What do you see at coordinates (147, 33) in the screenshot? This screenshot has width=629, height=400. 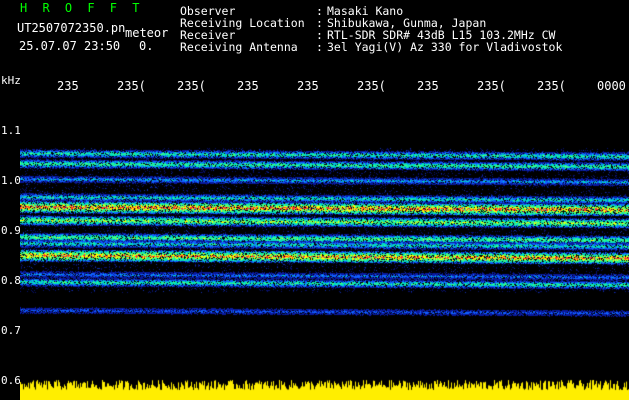 I see `mode-label: meteor` at bounding box center [147, 33].